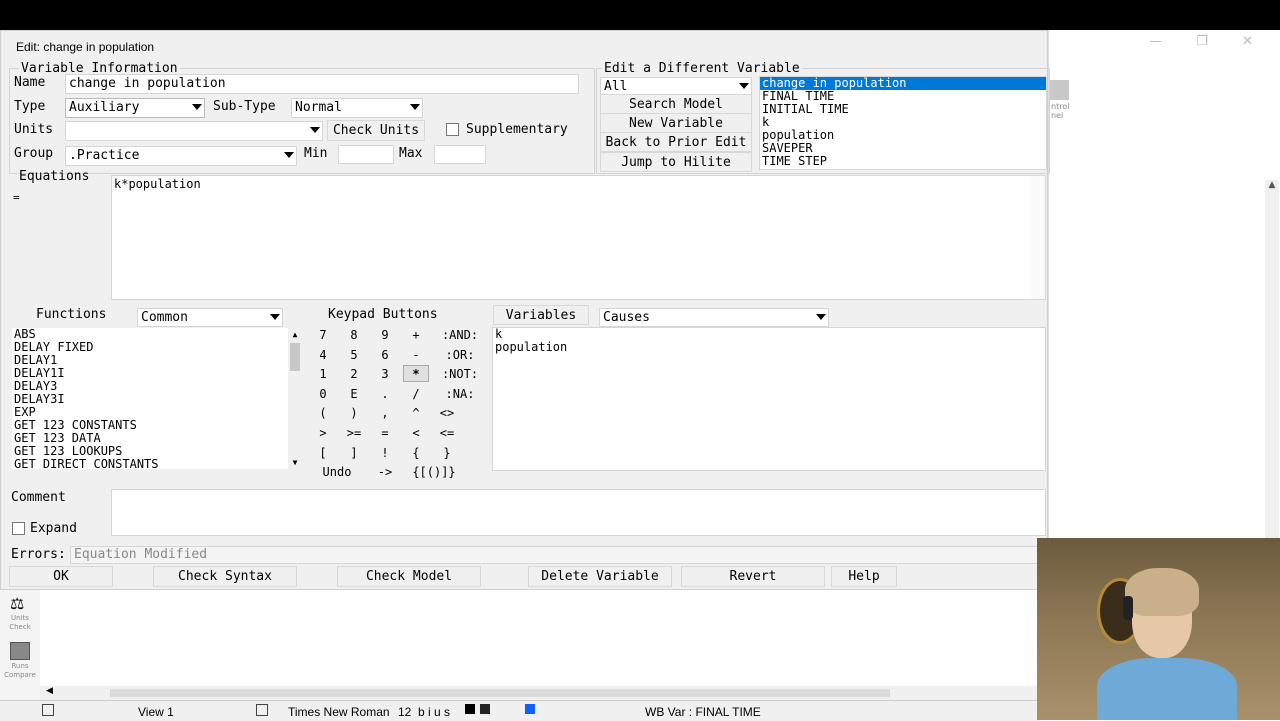  I want to click on list-item: k, so click(769, 334).